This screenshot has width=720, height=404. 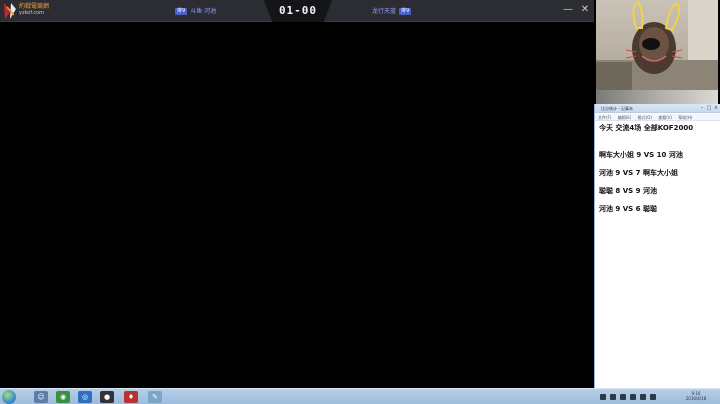 I want to click on media-icon: ●, so click(x=107, y=397).